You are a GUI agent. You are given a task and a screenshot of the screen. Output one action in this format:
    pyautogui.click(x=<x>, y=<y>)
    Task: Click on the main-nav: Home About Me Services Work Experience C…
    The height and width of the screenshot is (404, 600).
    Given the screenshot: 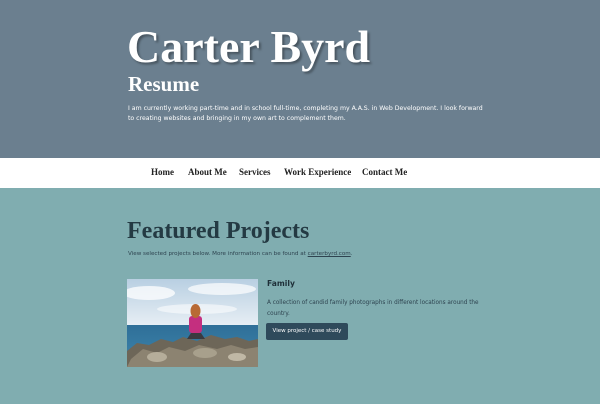 What is the action you would take?
    pyautogui.click(x=300, y=173)
    